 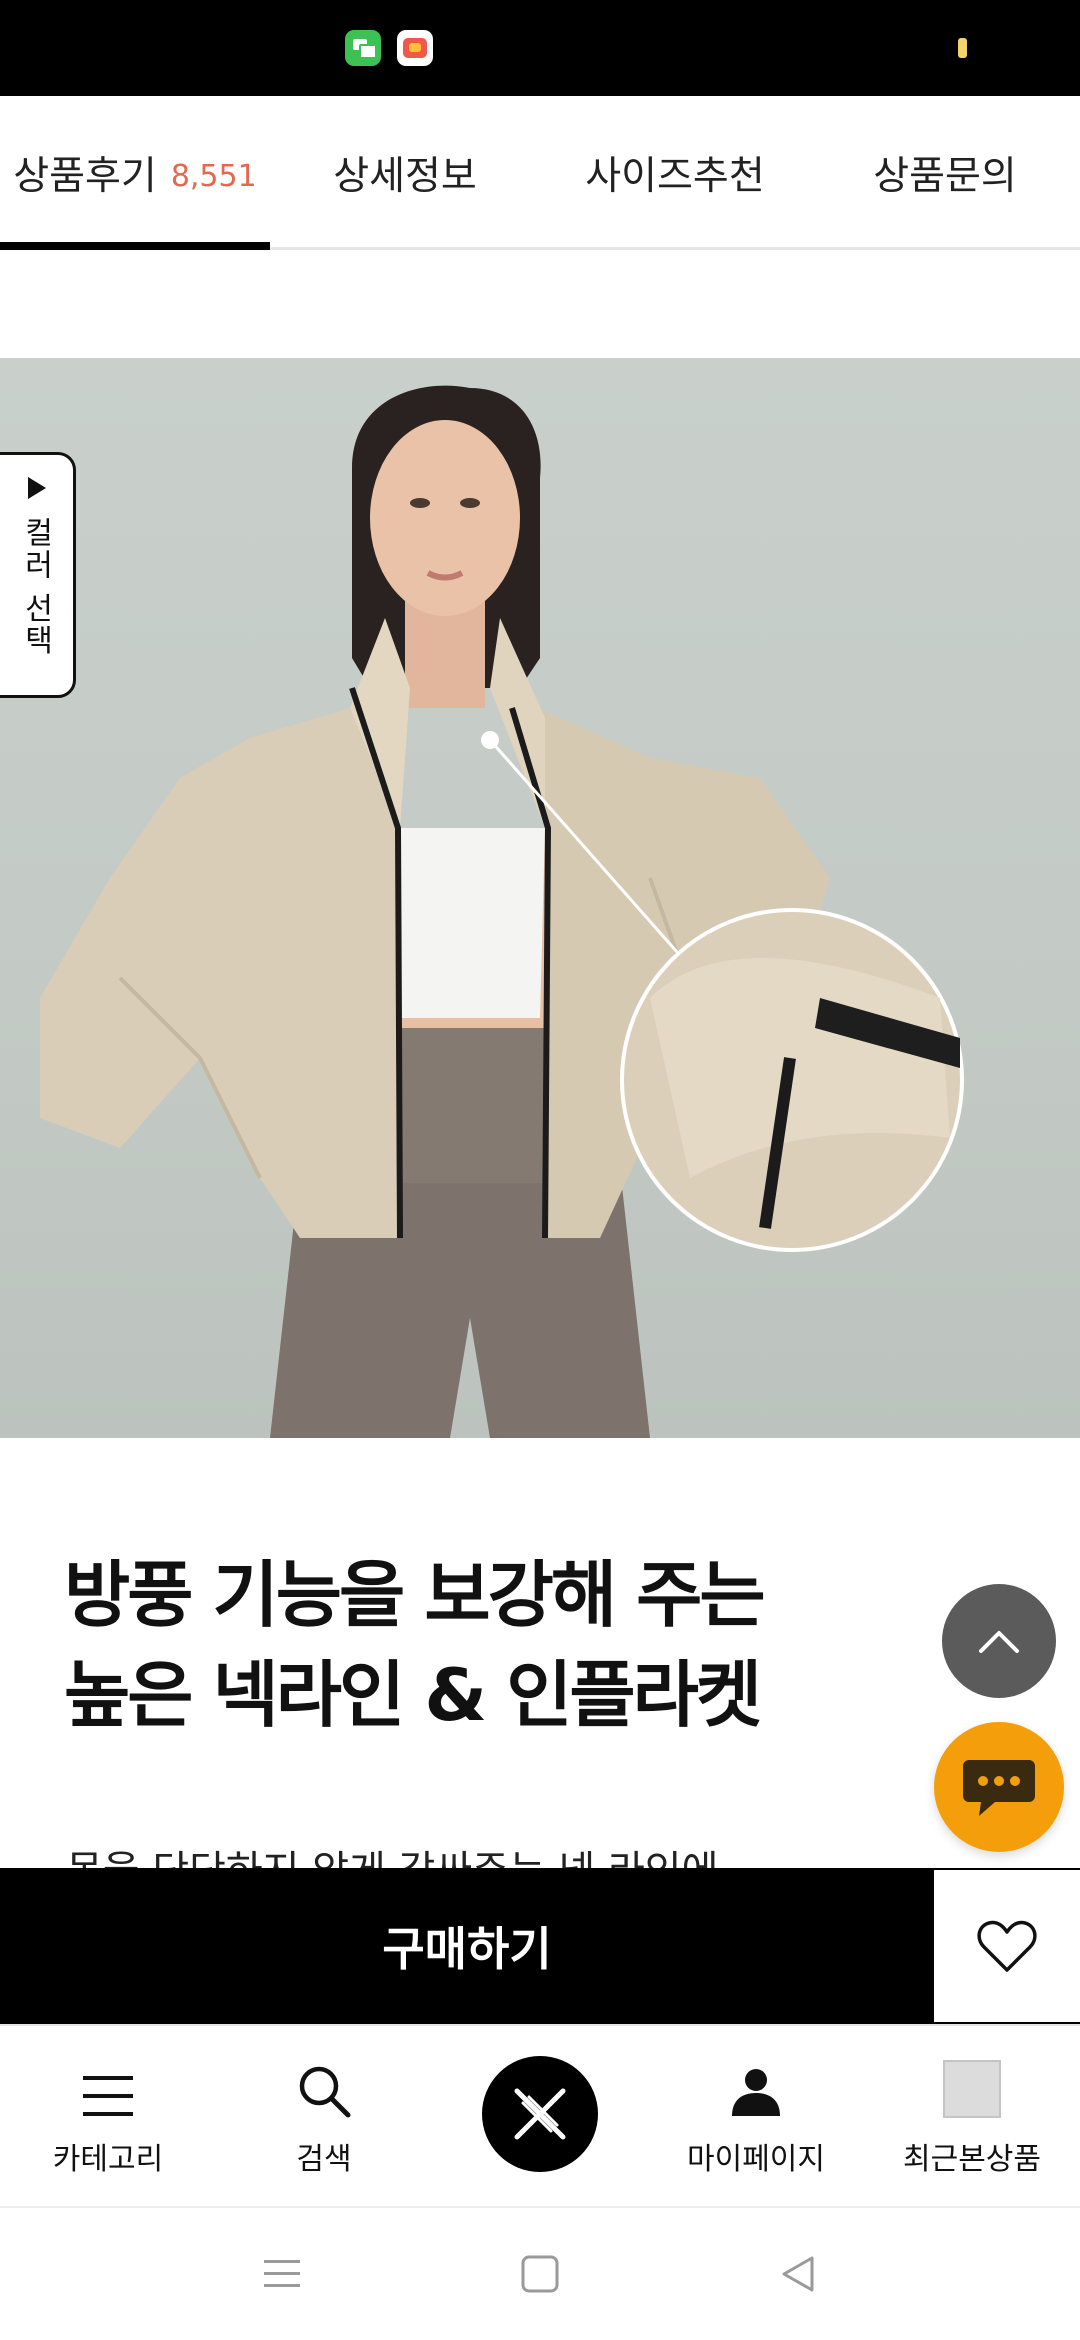 What do you see at coordinates (972, 2159) in the screenshot?
I see `nav-recent-label: 최근본상품` at bounding box center [972, 2159].